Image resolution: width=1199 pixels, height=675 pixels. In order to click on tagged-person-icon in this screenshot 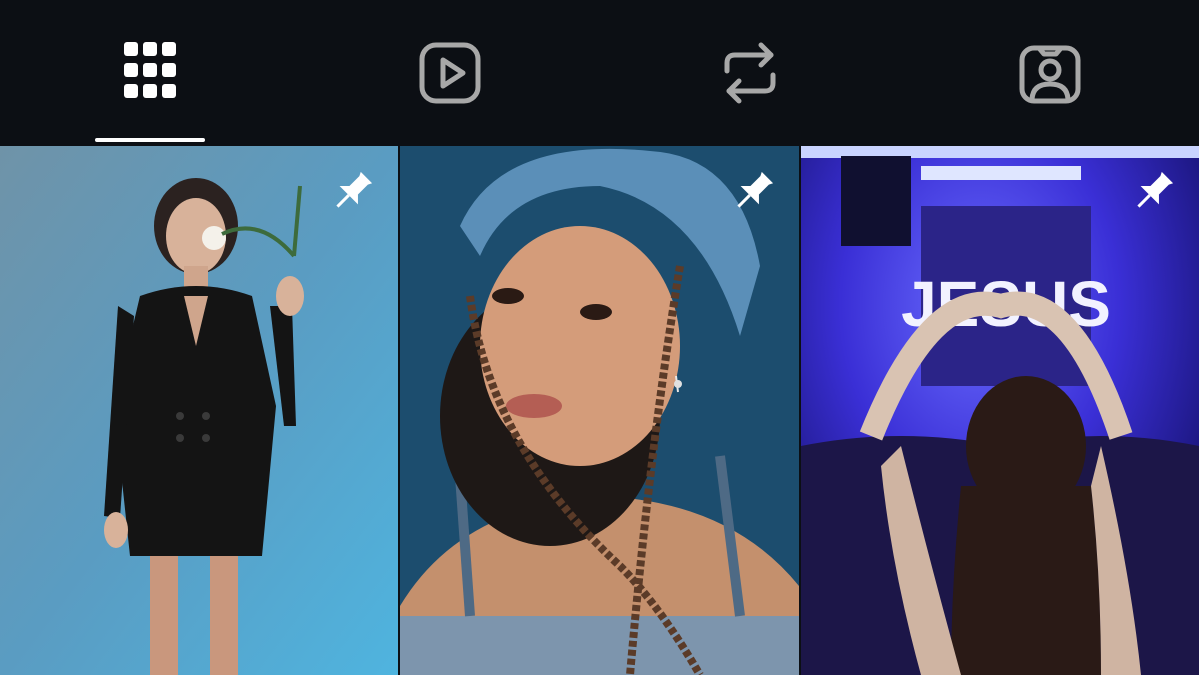, I will do `click(1049, 74)`.